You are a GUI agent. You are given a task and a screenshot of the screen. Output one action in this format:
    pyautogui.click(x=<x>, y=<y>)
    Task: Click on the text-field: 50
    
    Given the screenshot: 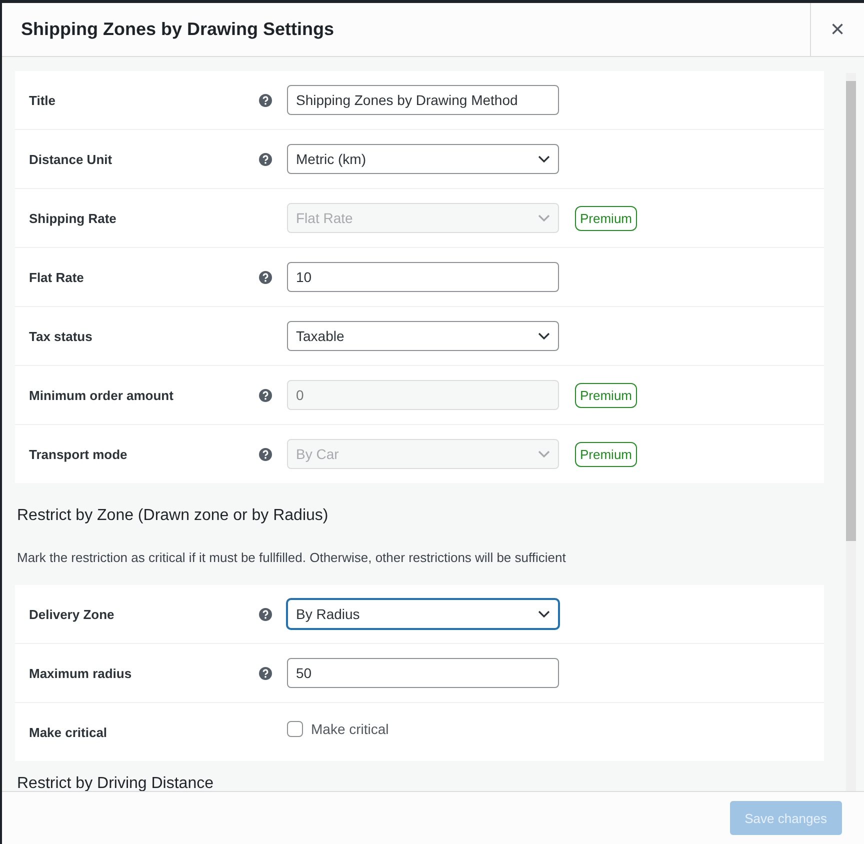 What is the action you would take?
    pyautogui.click(x=423, y=673)
    